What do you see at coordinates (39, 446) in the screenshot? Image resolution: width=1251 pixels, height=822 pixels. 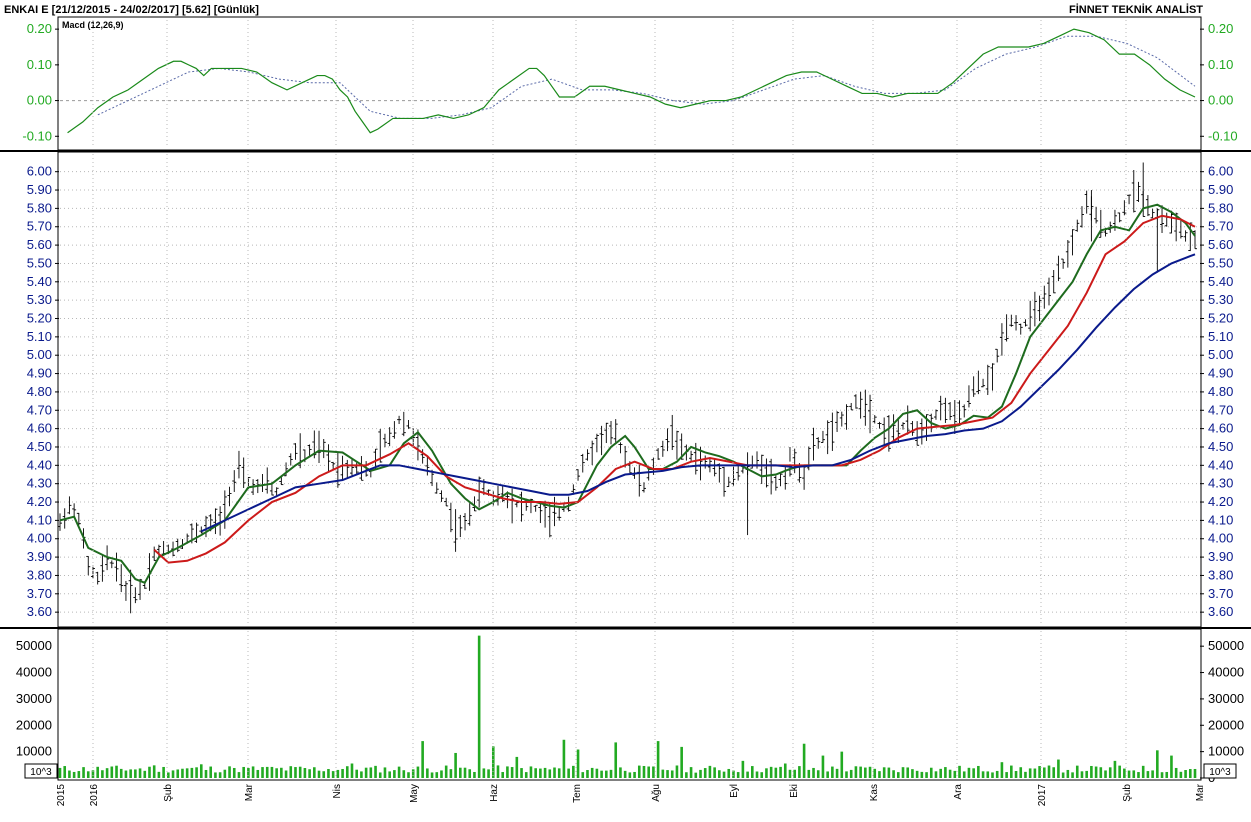 I see `price-tick-label-left: 4.50` at bounding box center [39, 446].